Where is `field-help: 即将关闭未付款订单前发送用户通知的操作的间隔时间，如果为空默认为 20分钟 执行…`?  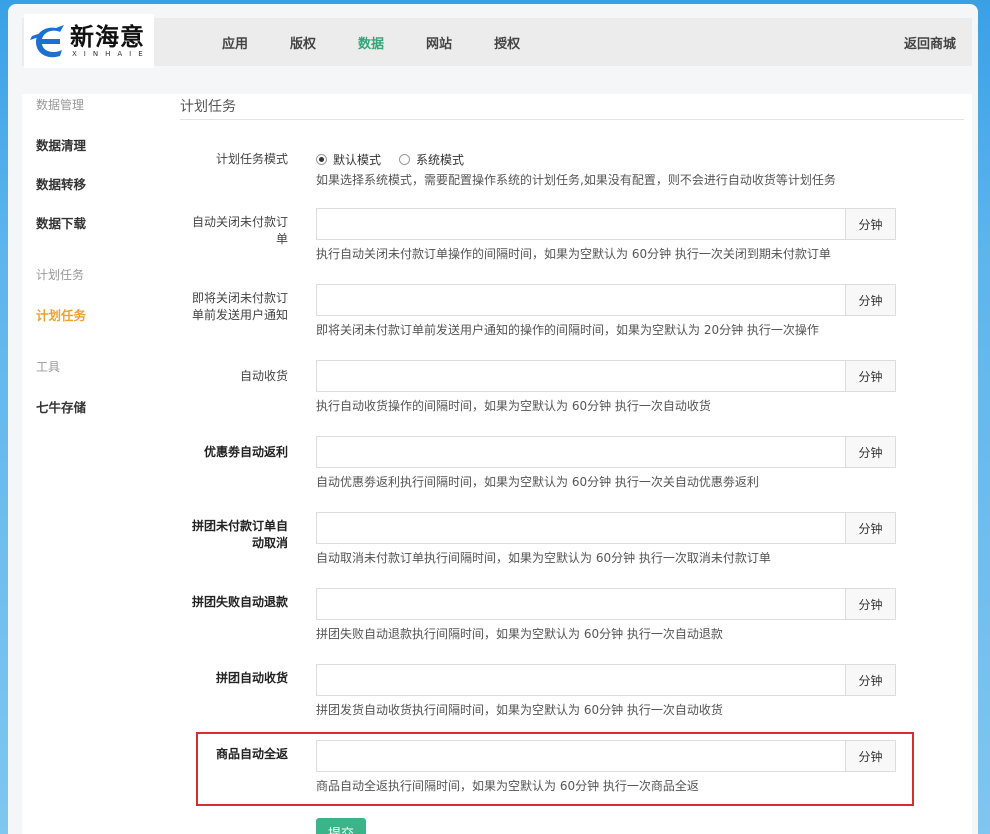
field-help: 即将关闭未付款订单前发送用户通知的操作的间隔时间，如果为空默认为 20分钟 执行… is located at coordinates (567, 330).